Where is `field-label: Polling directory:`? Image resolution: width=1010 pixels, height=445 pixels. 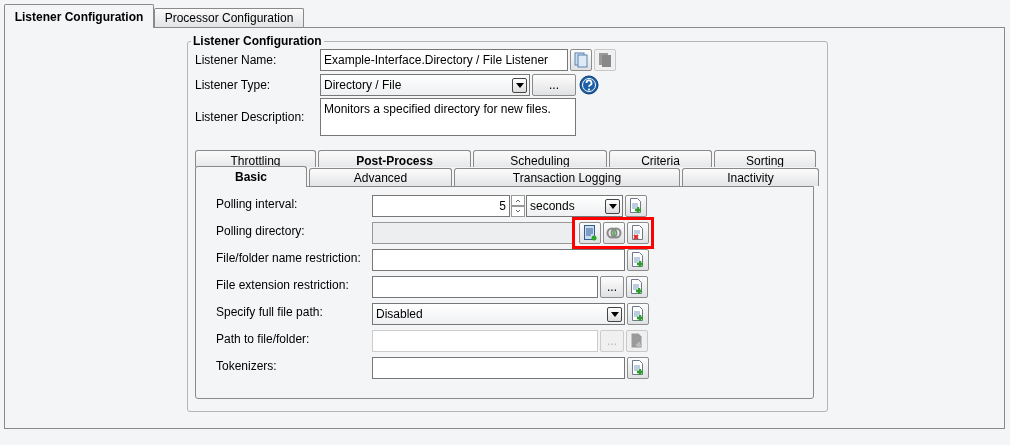 field-label: Polling directory: is located at coordinates (261, 232).